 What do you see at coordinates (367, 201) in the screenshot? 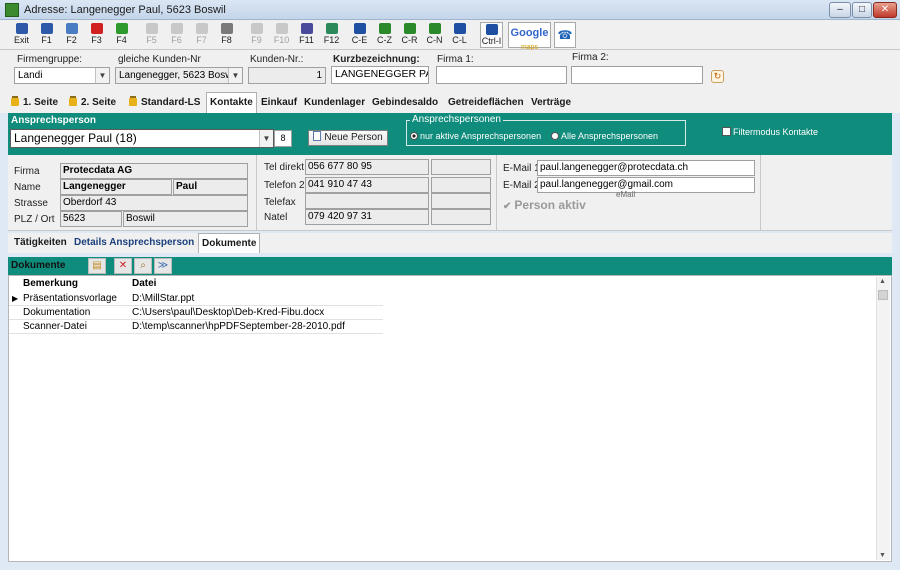
I see `telefax-field` at bounding box center [367, 201].